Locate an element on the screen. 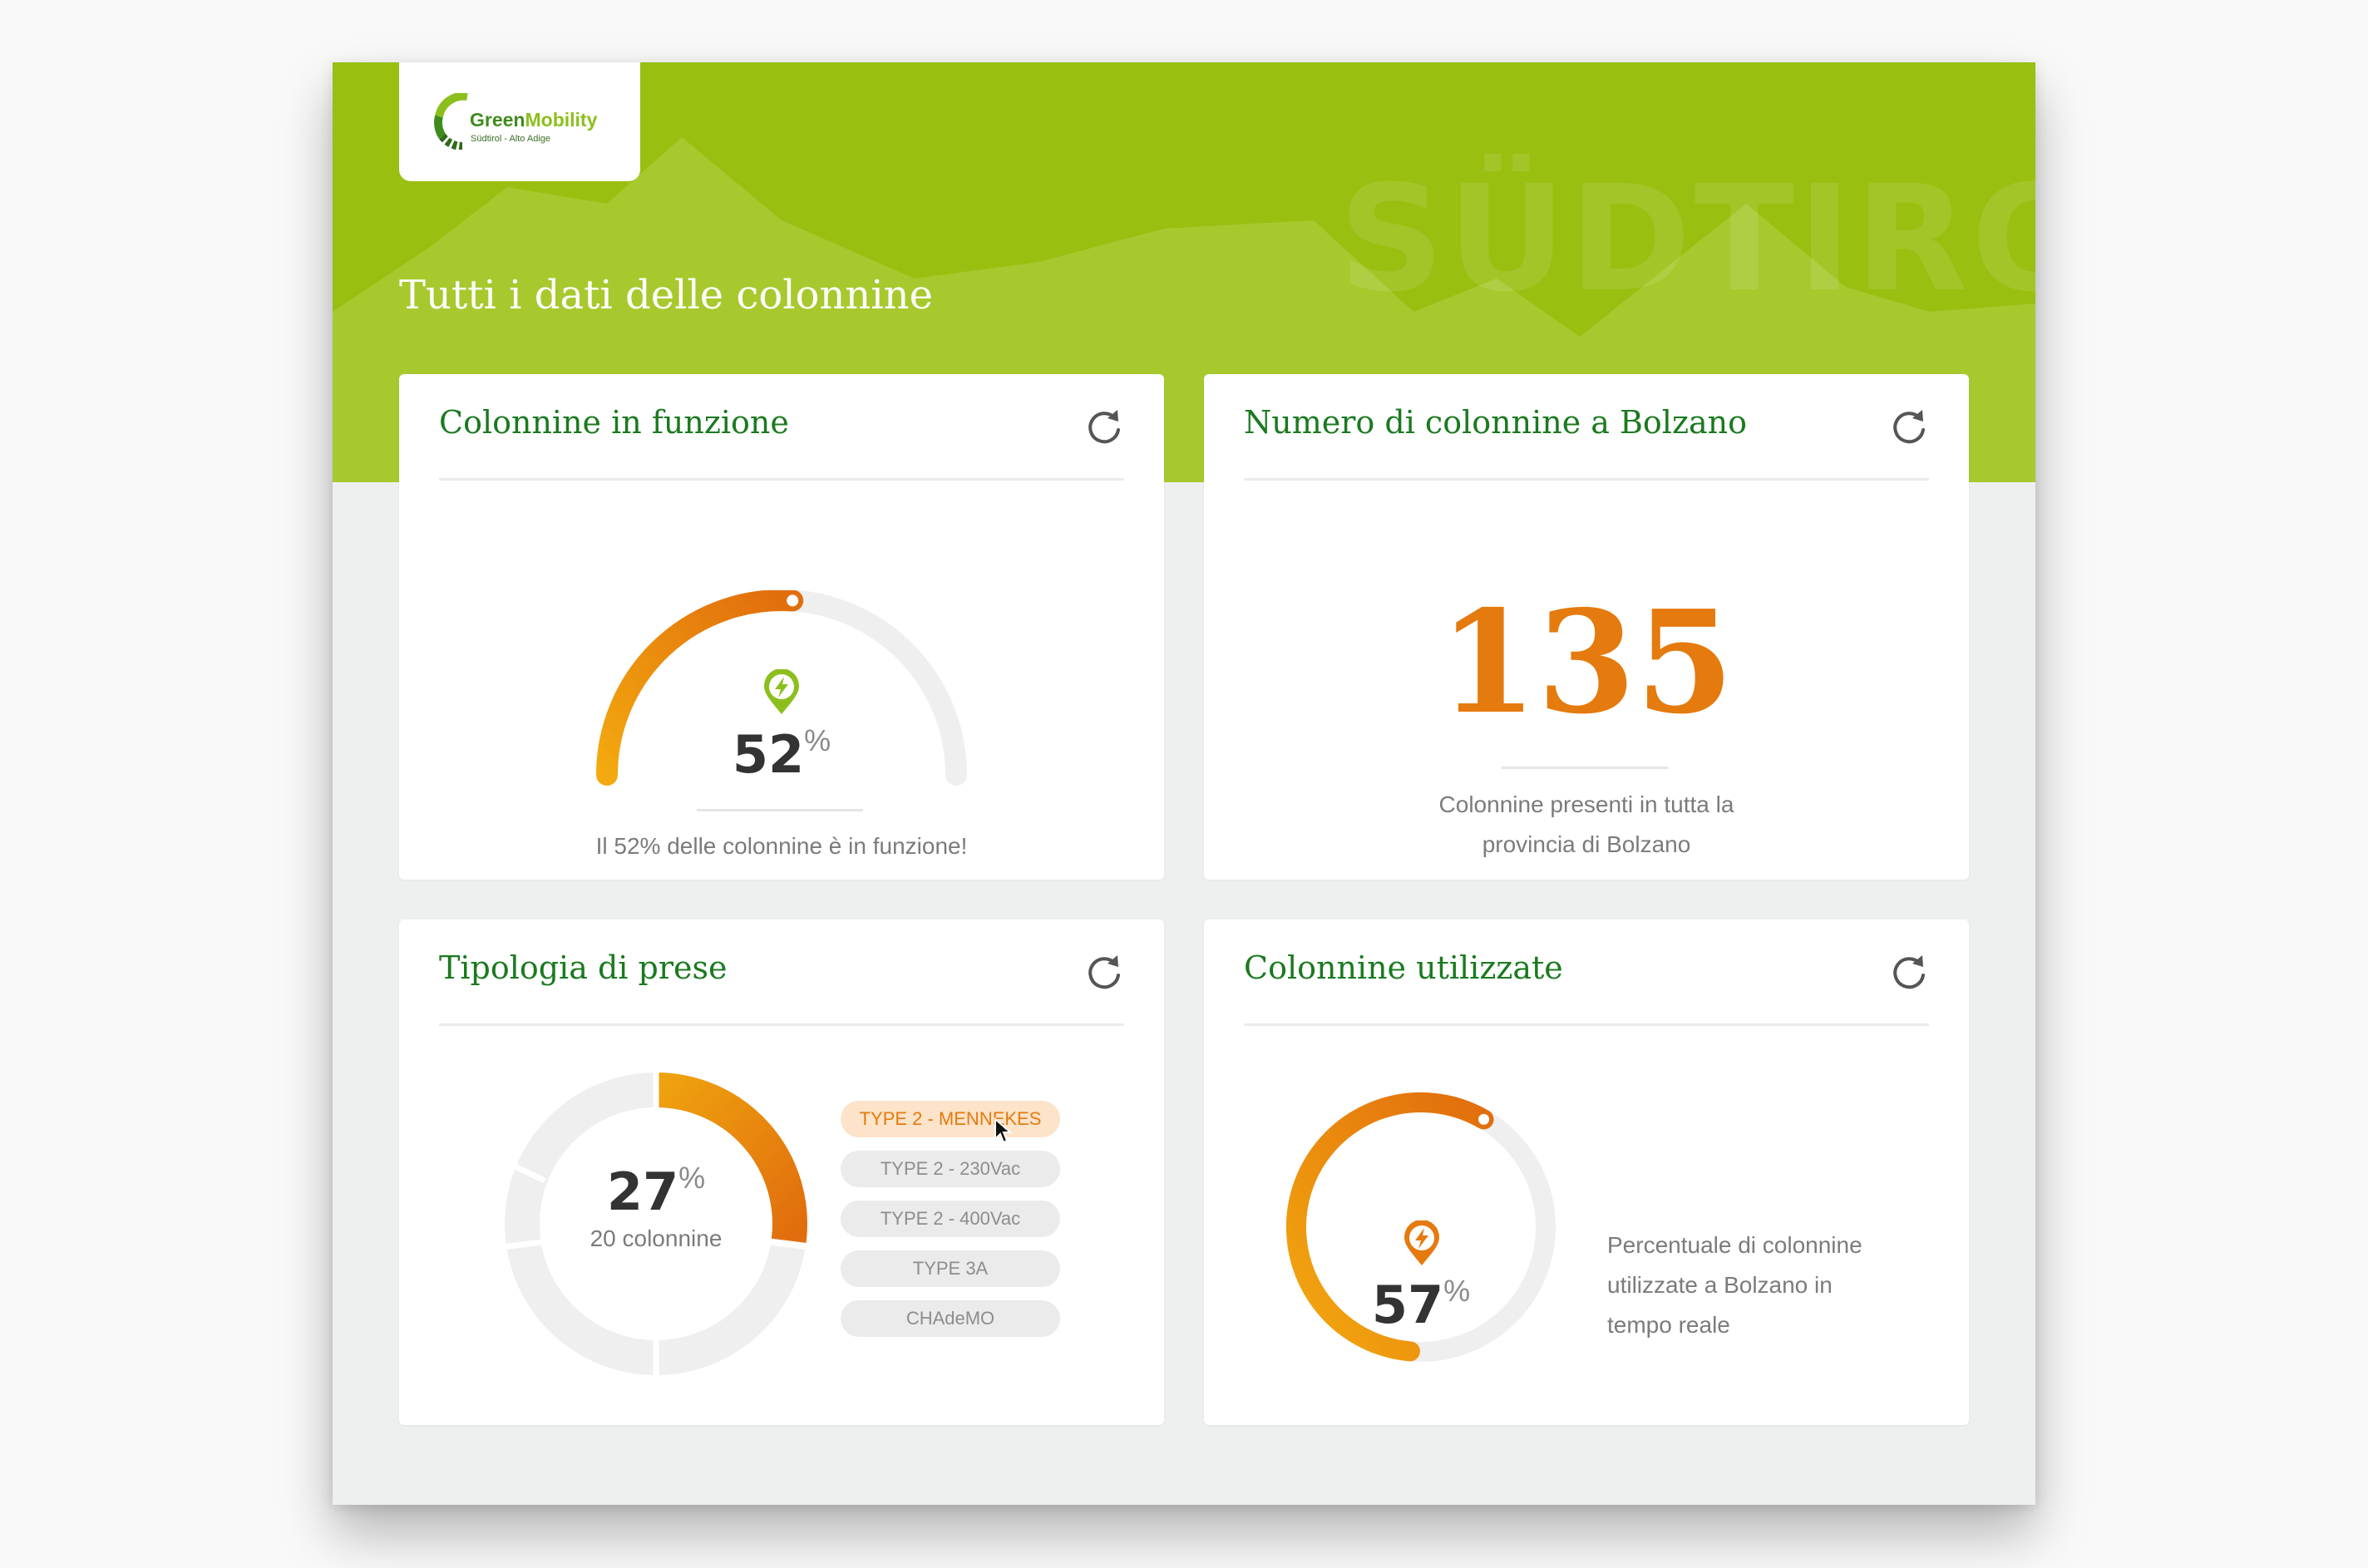 The image size is (2368, 1568). socket-type-chademo: CHAdeMO is located at coordinates (951, 1318).